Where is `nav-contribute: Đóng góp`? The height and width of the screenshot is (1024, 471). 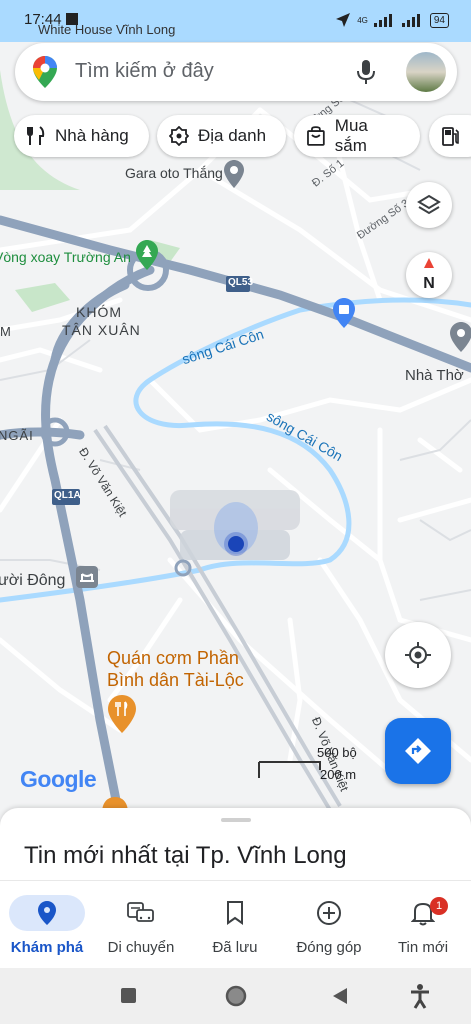 nav-contribute: Đóng góp is located at coordinates (329, 925).